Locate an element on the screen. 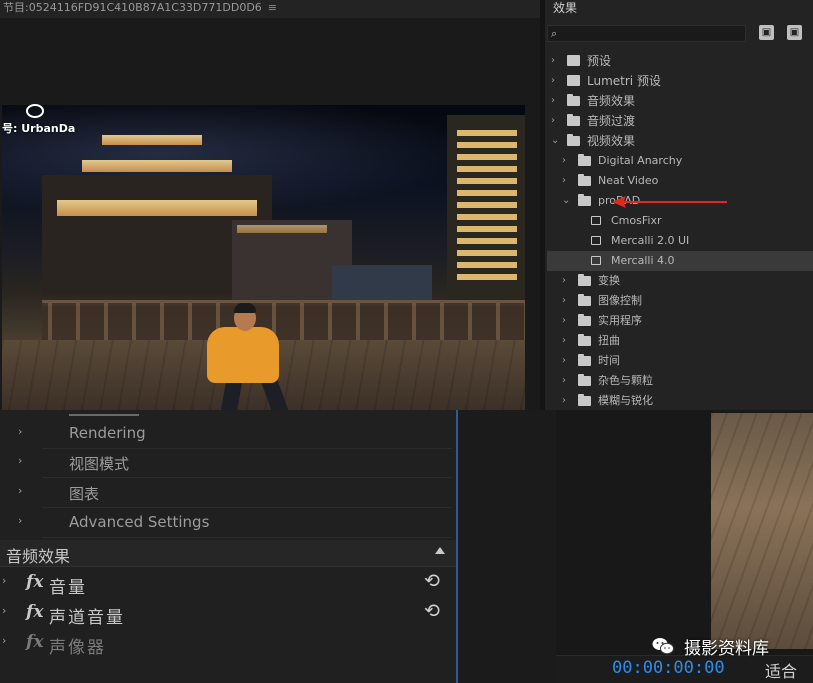 This screenshot has height=683, width=813. effects-tree-item: Mercalli 2.0 UI is located at coordinates (680, 241).